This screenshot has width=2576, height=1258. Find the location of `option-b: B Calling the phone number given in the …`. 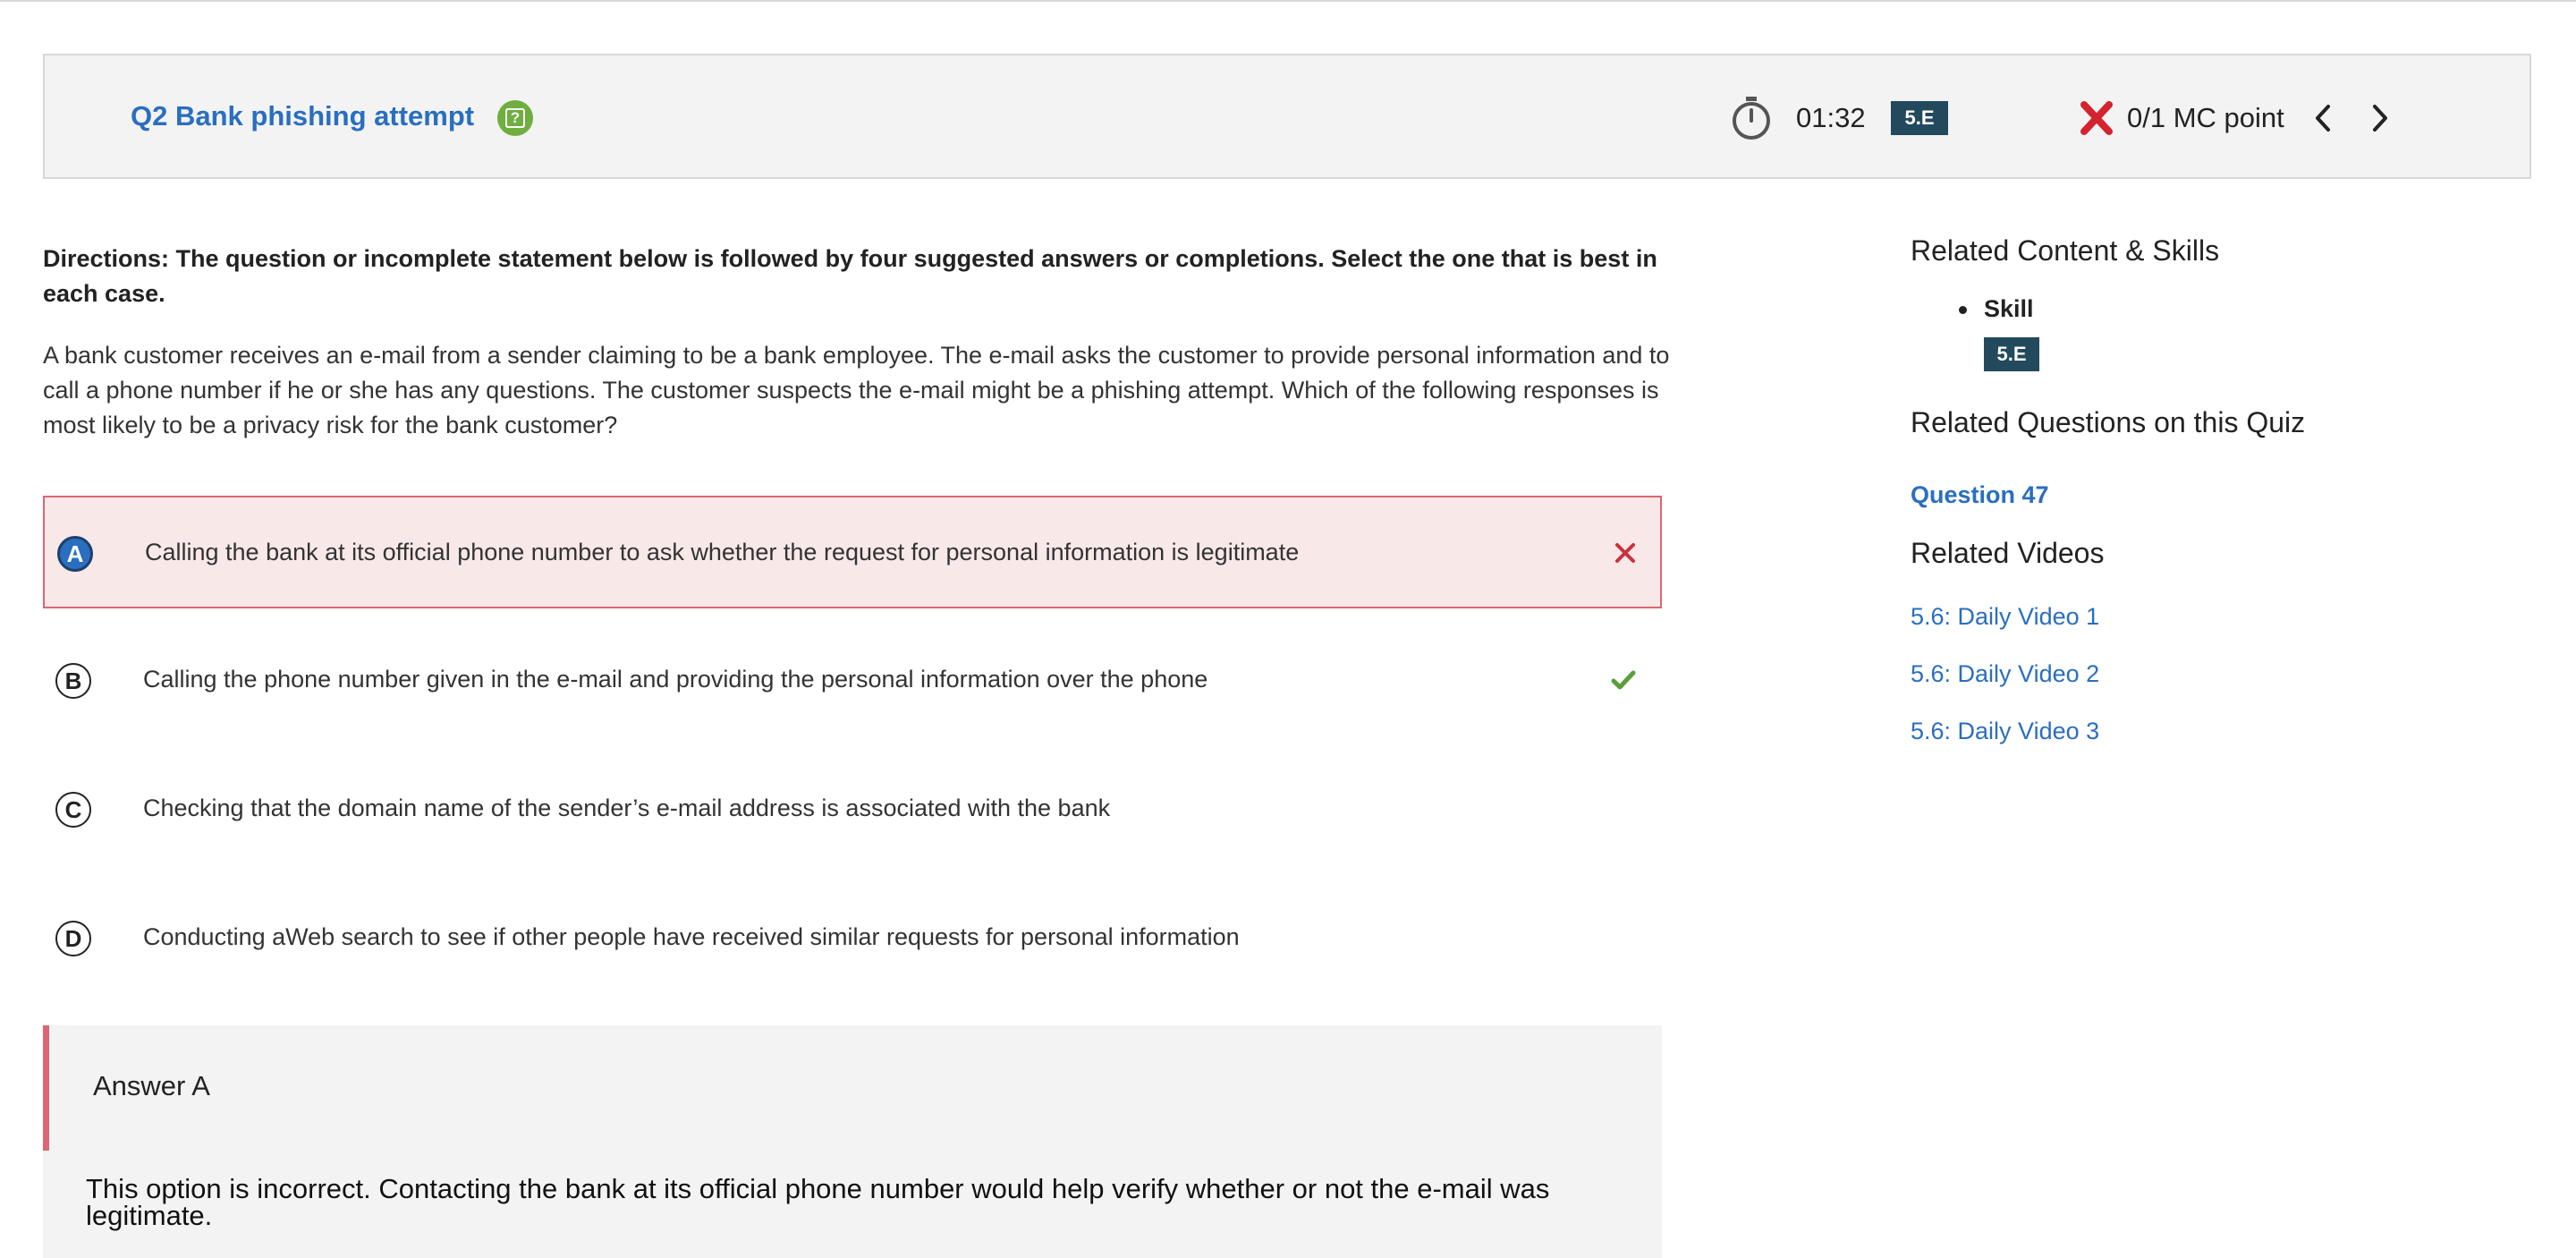

option-b: B Calling the phone number given in the … is located at coordinates (852, 681).